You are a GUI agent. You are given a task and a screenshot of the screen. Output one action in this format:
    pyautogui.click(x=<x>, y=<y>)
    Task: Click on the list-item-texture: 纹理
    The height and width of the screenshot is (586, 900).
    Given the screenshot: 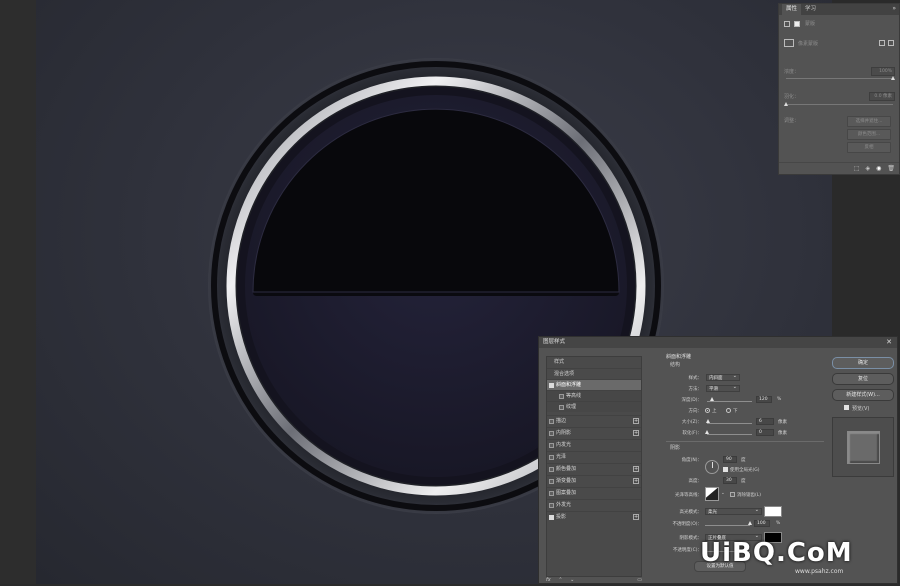 What is the action you would take?
    pyautogui.click(x=594, y=406)
    